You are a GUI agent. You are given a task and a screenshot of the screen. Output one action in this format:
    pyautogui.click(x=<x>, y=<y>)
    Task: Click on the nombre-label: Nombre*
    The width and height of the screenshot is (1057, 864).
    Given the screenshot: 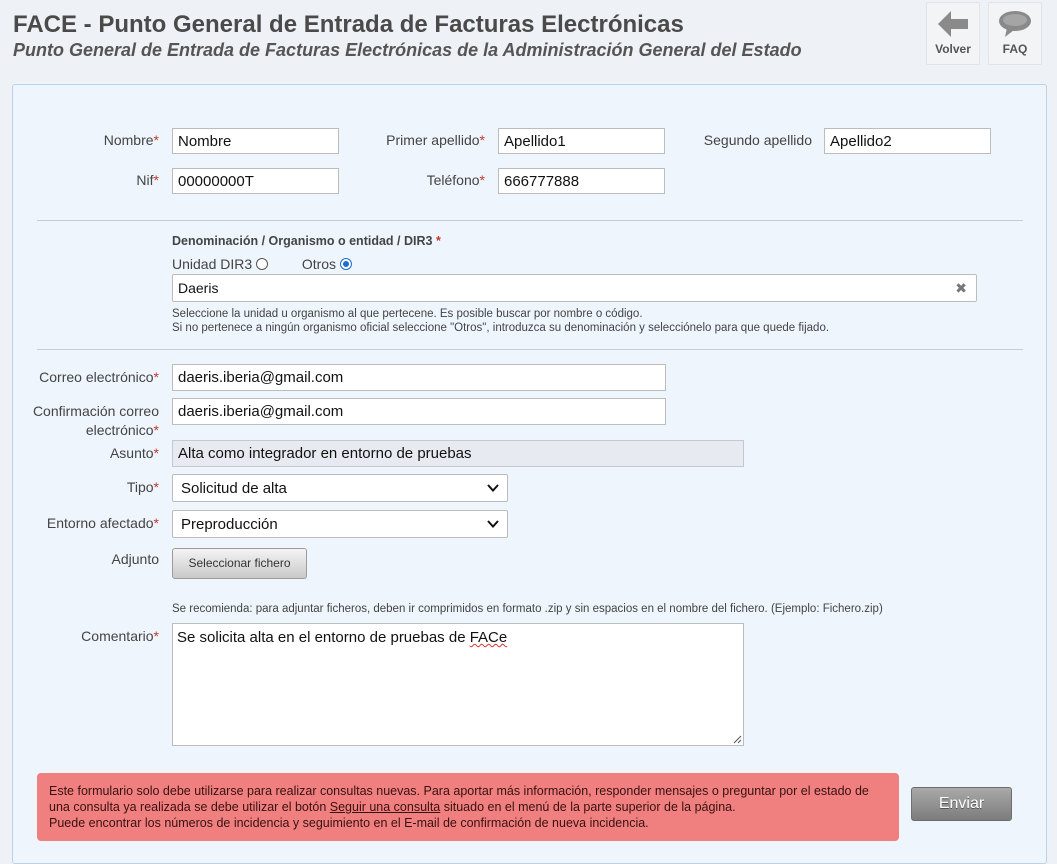 What is the action you would take?
    pyautogui.click(x=131, y=140)
    